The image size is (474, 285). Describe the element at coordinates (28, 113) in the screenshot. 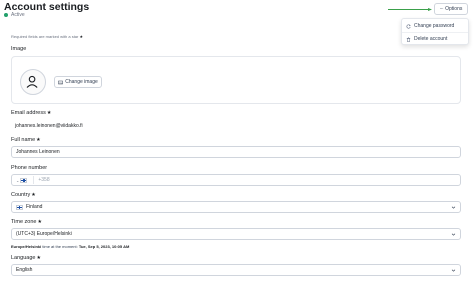

I see `email-label-text: Email address` at that location.